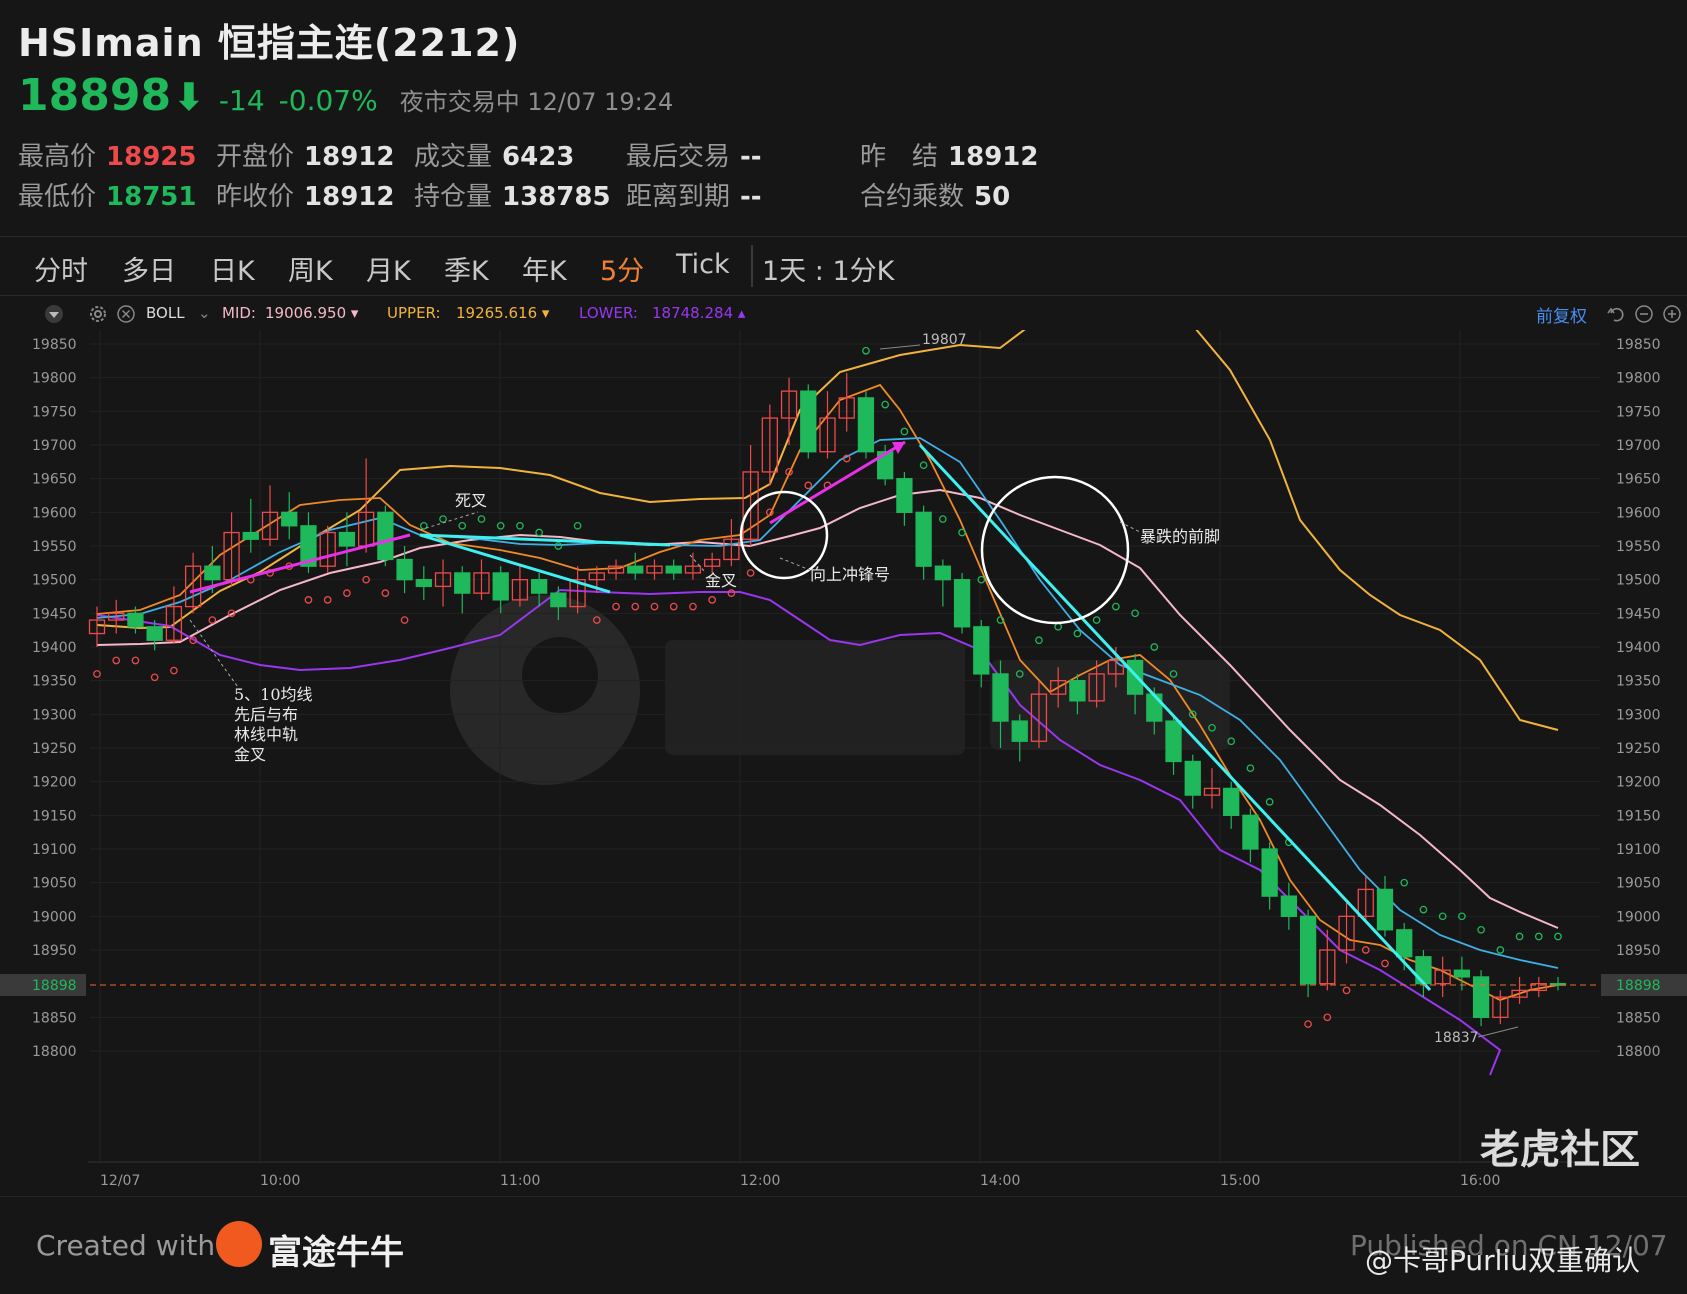 The height and width of the screenshot is (1294, 1687). Describe the element at coordinates (149, 268) in the screenshot. I see `tab-multi-day: 多日` at that location.